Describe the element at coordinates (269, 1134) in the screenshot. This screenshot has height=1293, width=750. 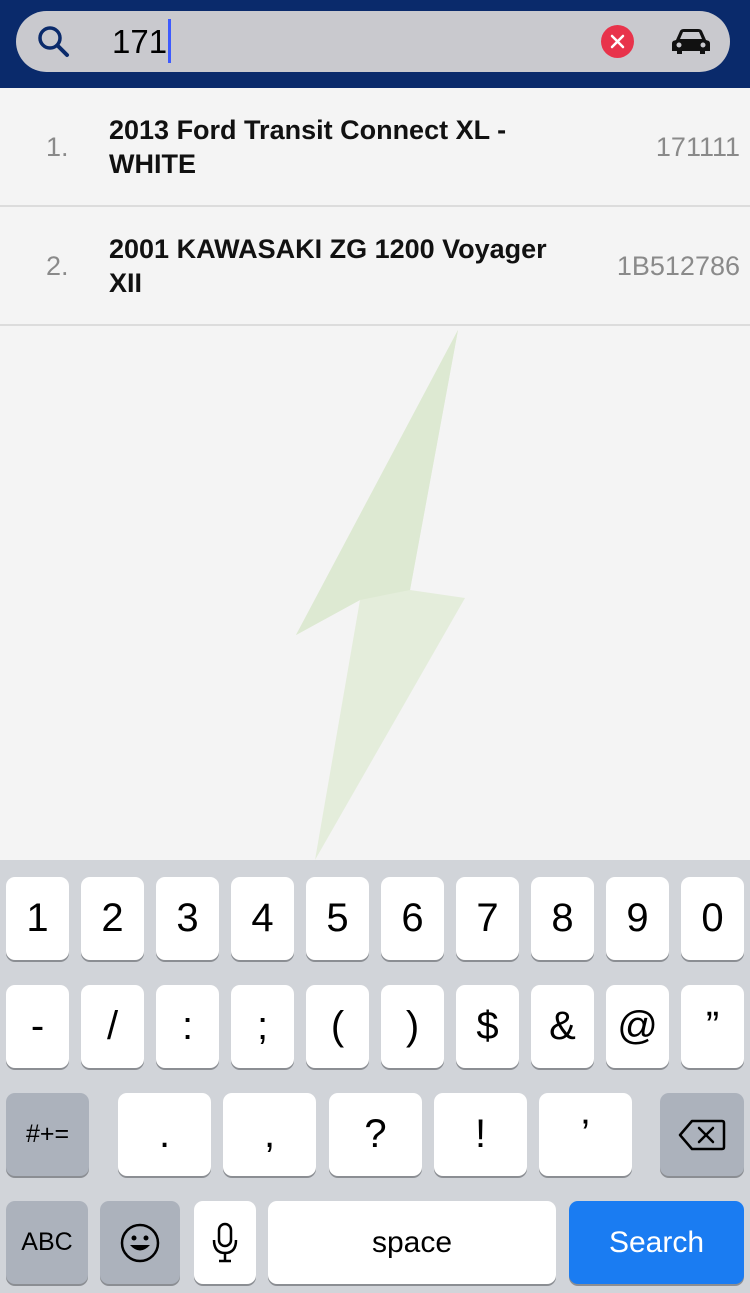
I see `key-comma: ,` at that location.